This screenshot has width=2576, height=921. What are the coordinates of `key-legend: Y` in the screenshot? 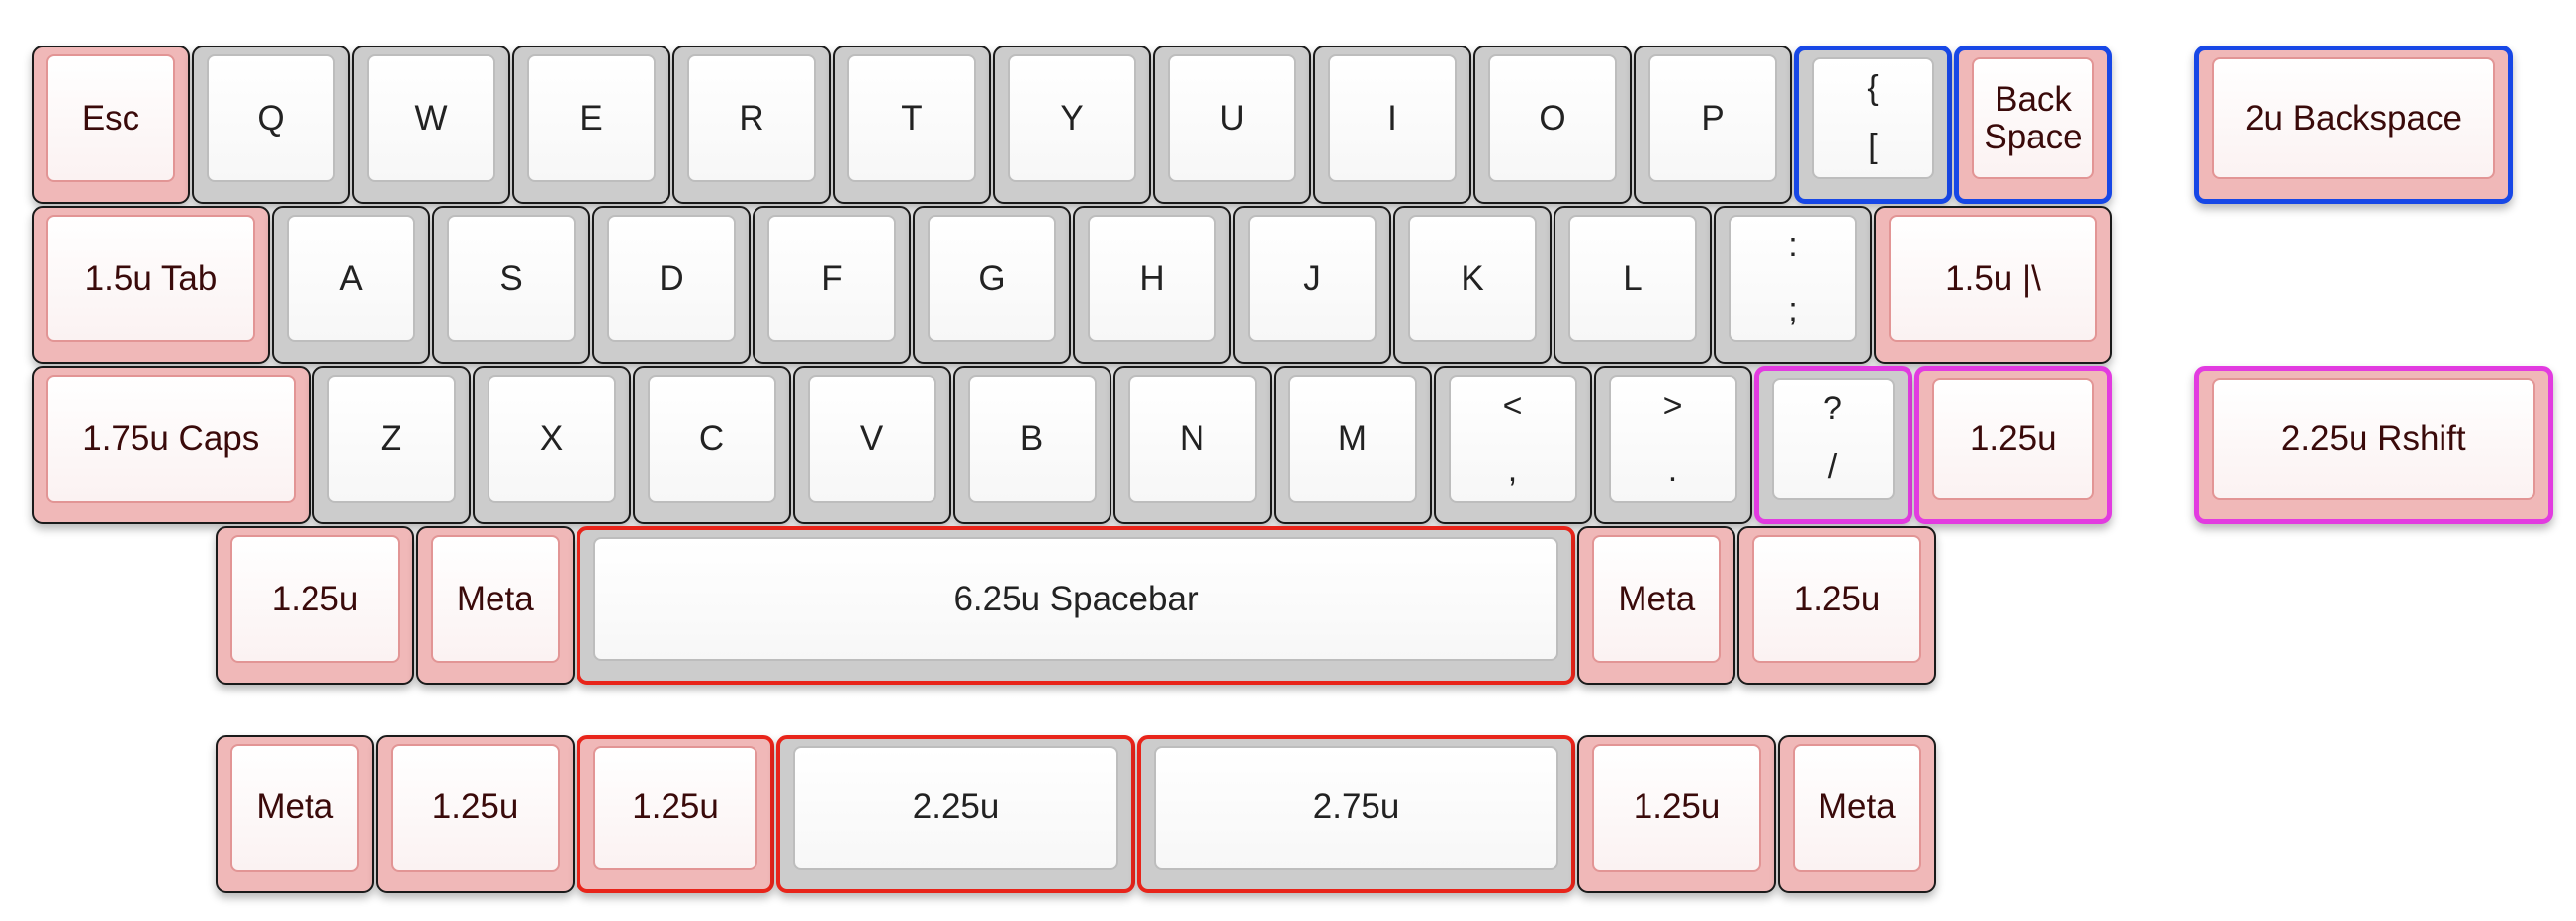 It's located at (1072, 118).